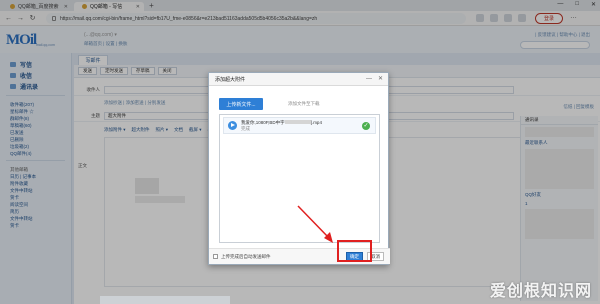  What do you see at coordinates (380, 79) in the screenshot?
I see `close-icon: ✕` at bounding box center [380, 79].